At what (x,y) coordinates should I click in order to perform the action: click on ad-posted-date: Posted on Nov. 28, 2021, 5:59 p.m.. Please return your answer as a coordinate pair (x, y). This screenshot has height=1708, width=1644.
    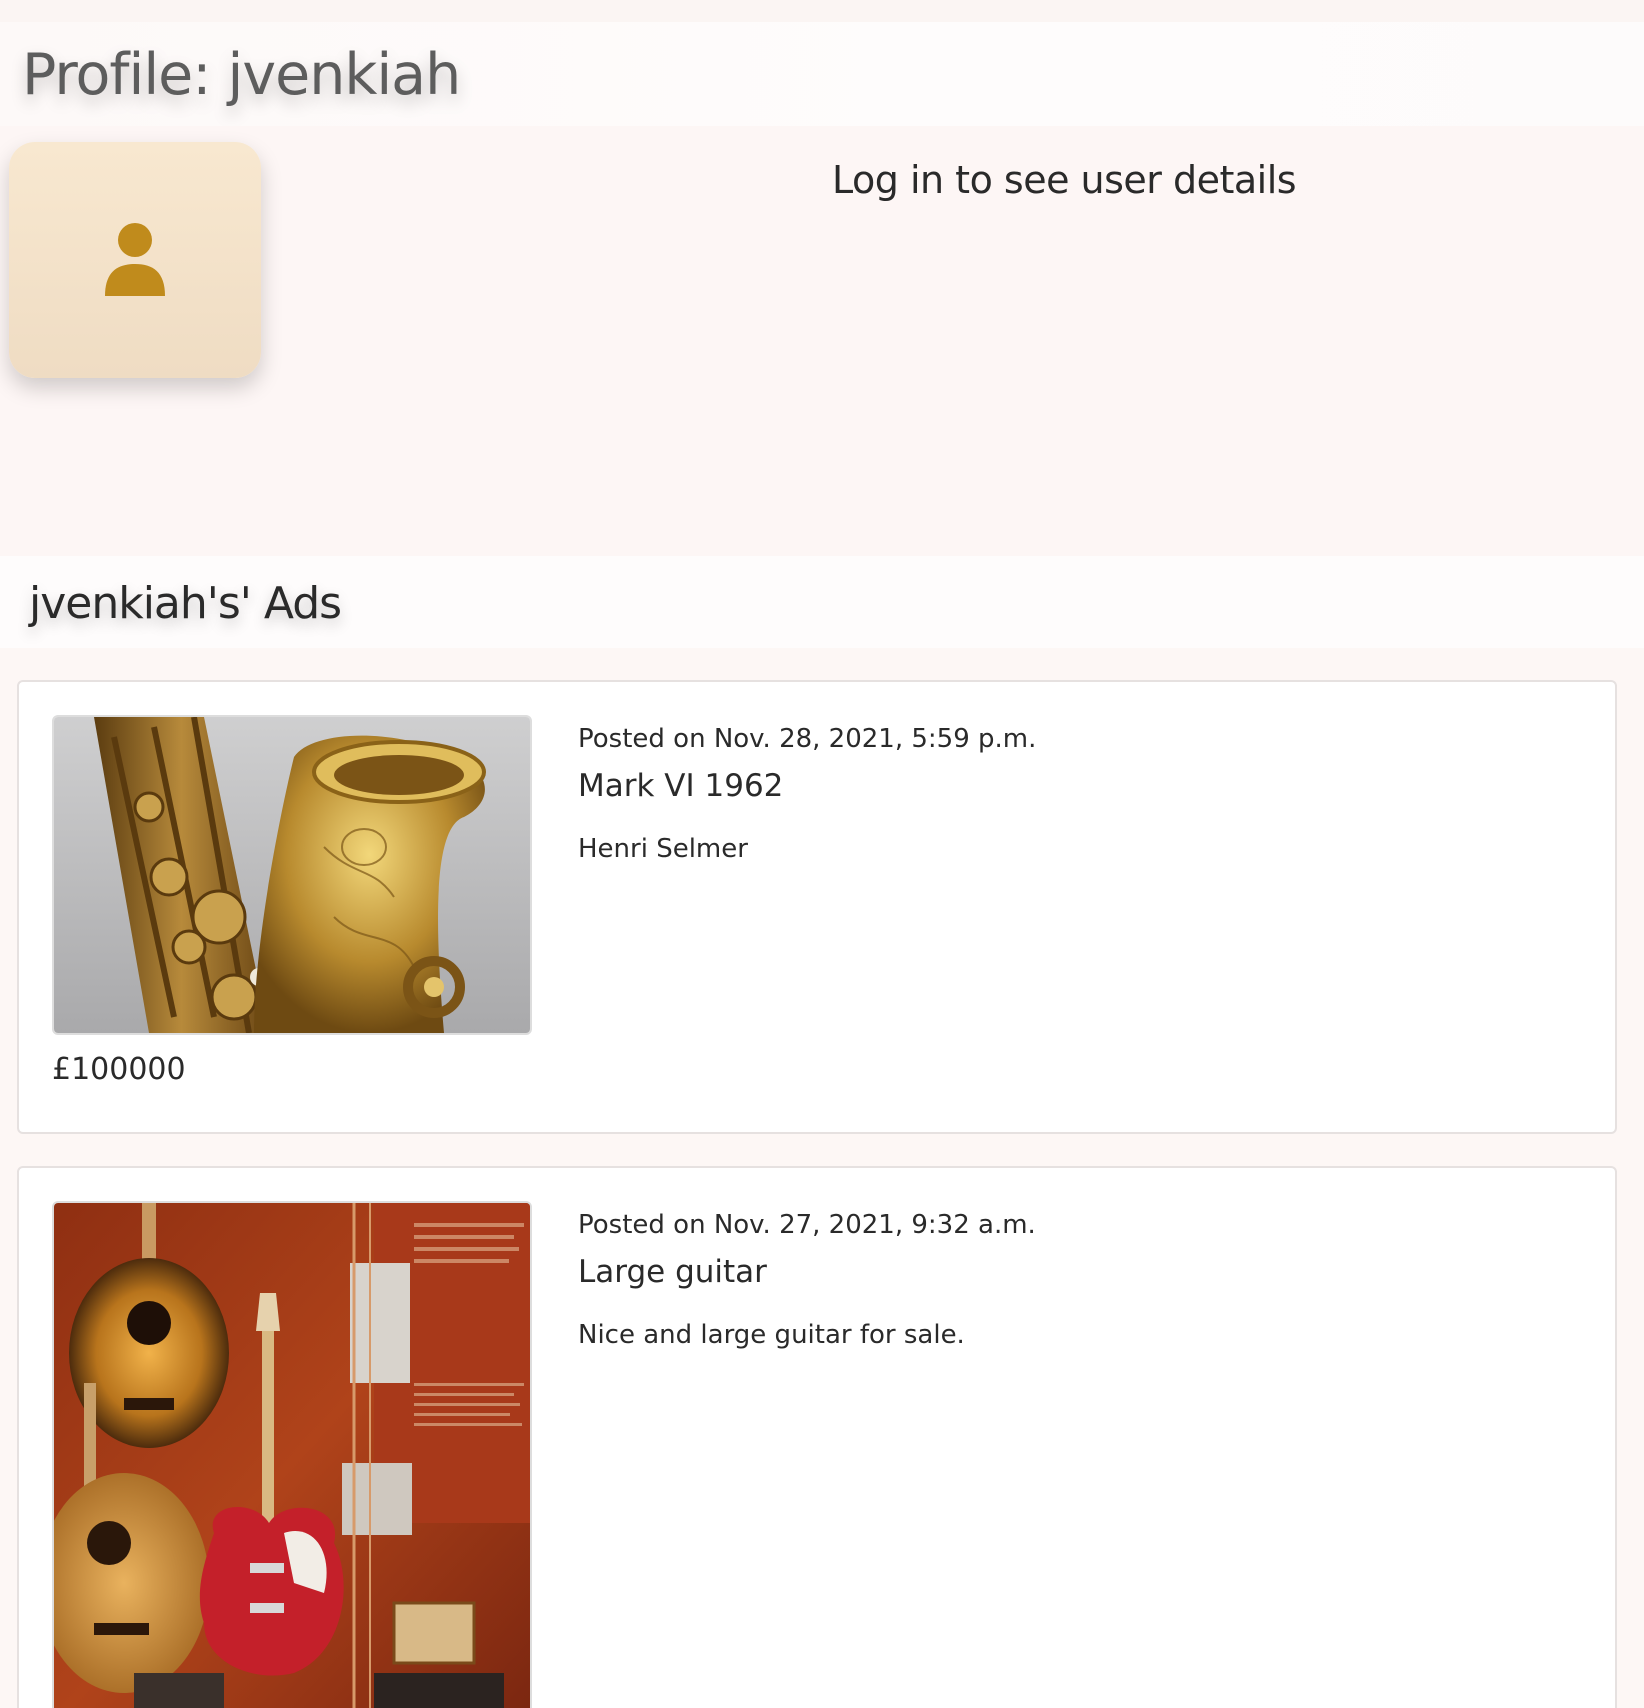
    Looking at the image, I should click on (807, 739).